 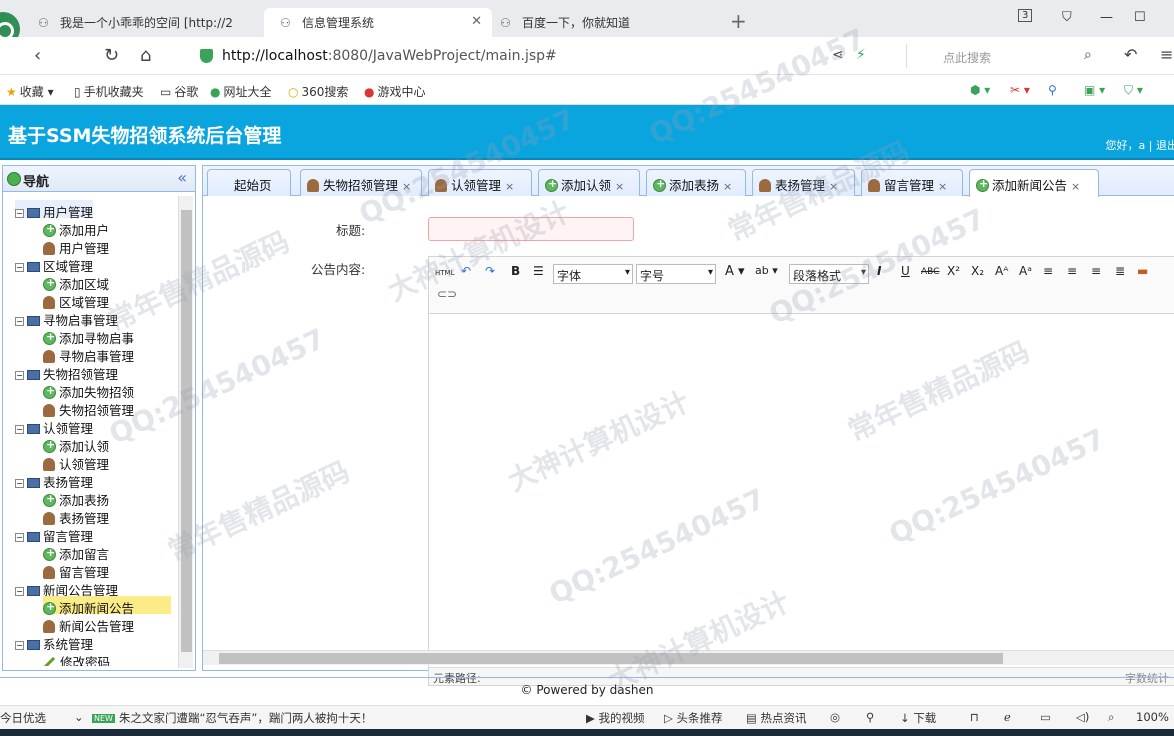 What do you see at coordinates (54, 480) in the screenshot?
I see `nav-group: − 表扬管理` at bounding box center [54, 480].